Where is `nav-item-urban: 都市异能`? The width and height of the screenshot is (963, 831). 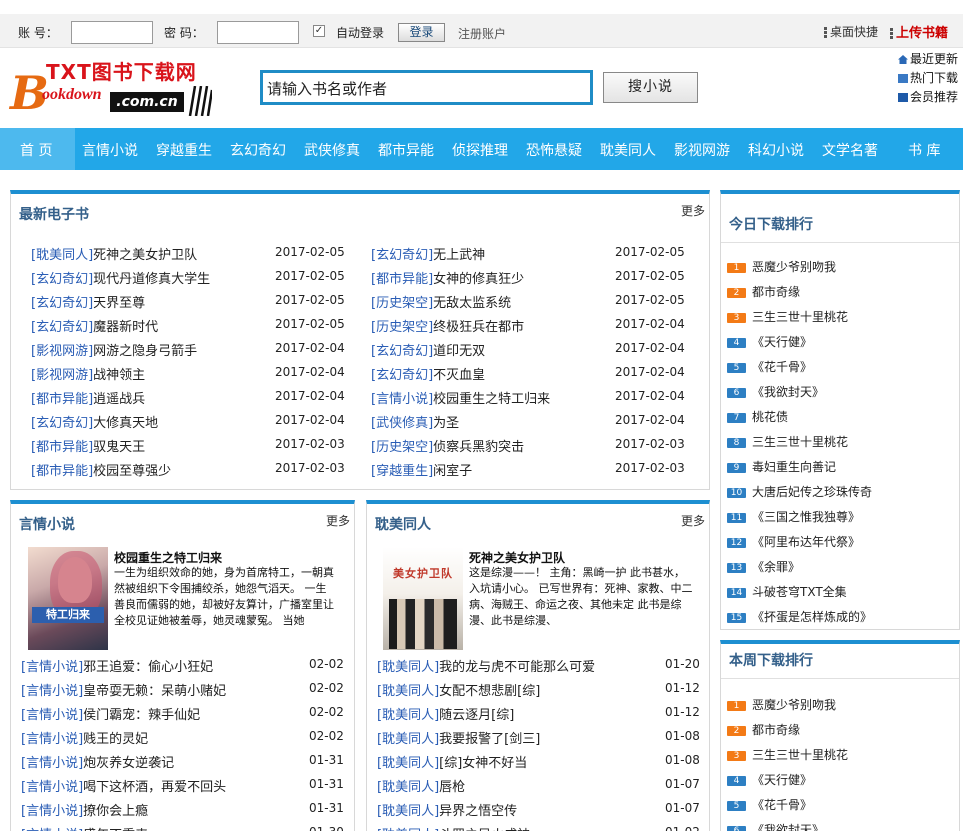
nav-item-urban: 都市异能 is located at coordinates (406, 150).